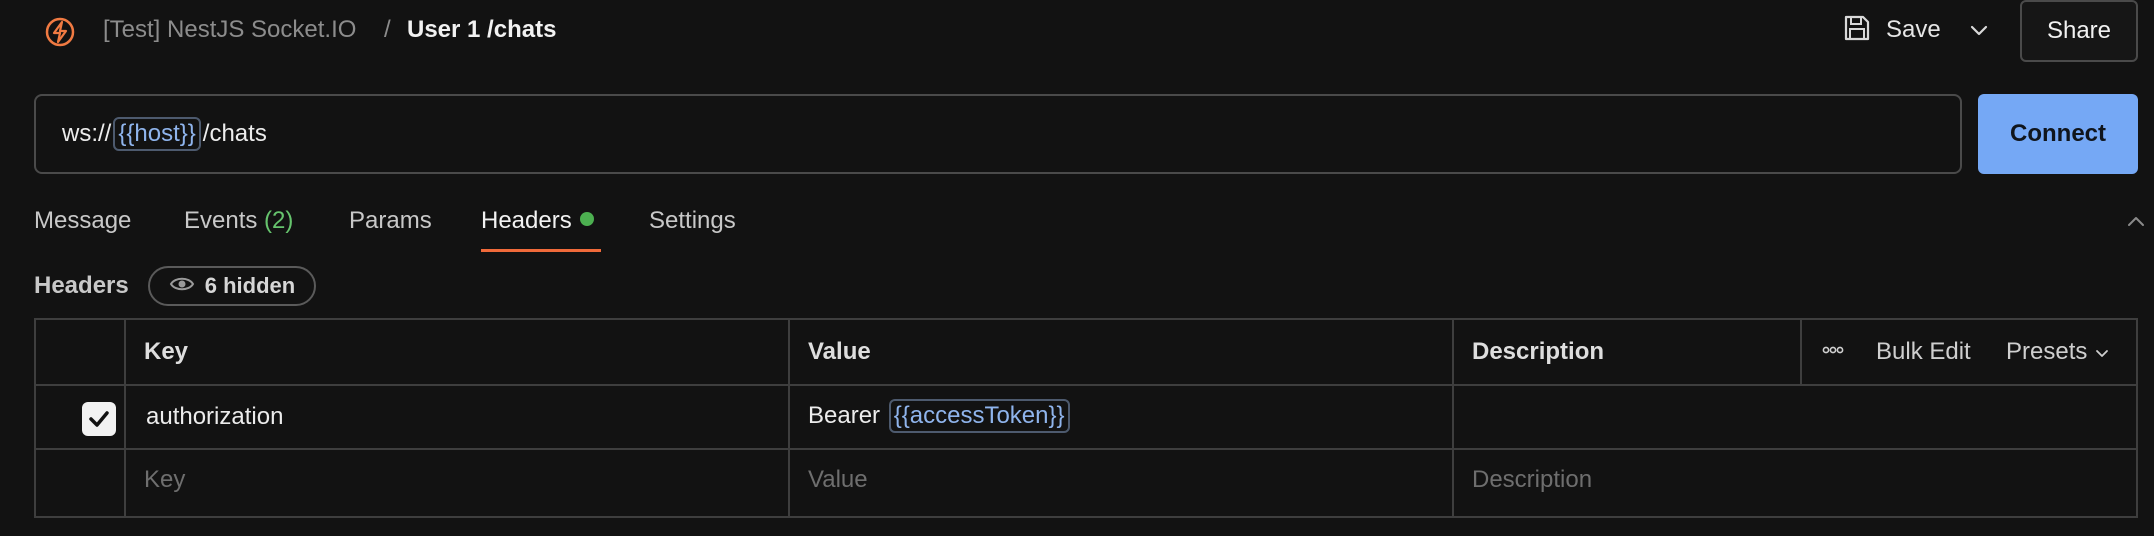 This screenshot has width=2154, height=536. I want to click on tab-events: Events (2), so click(238, 221).